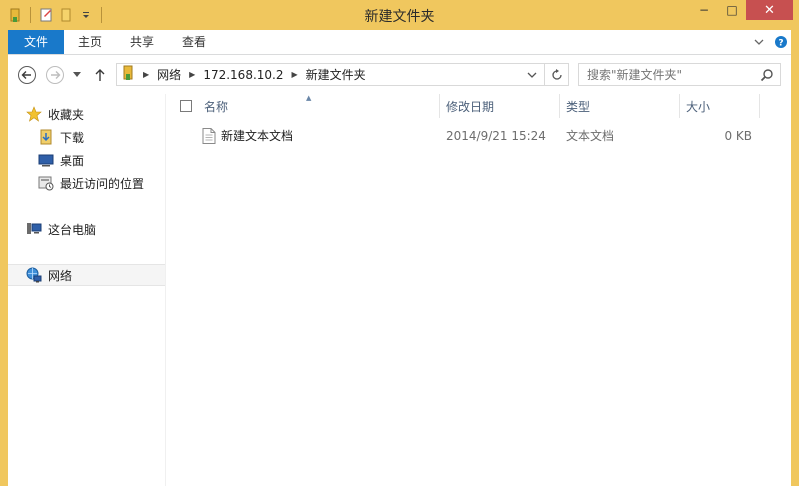 This screenshot has height=486, width=799. What do you see at coordinates (66, 15) in the screenshot?
I see `new-folder-icon` at bounding box center [66, 15].